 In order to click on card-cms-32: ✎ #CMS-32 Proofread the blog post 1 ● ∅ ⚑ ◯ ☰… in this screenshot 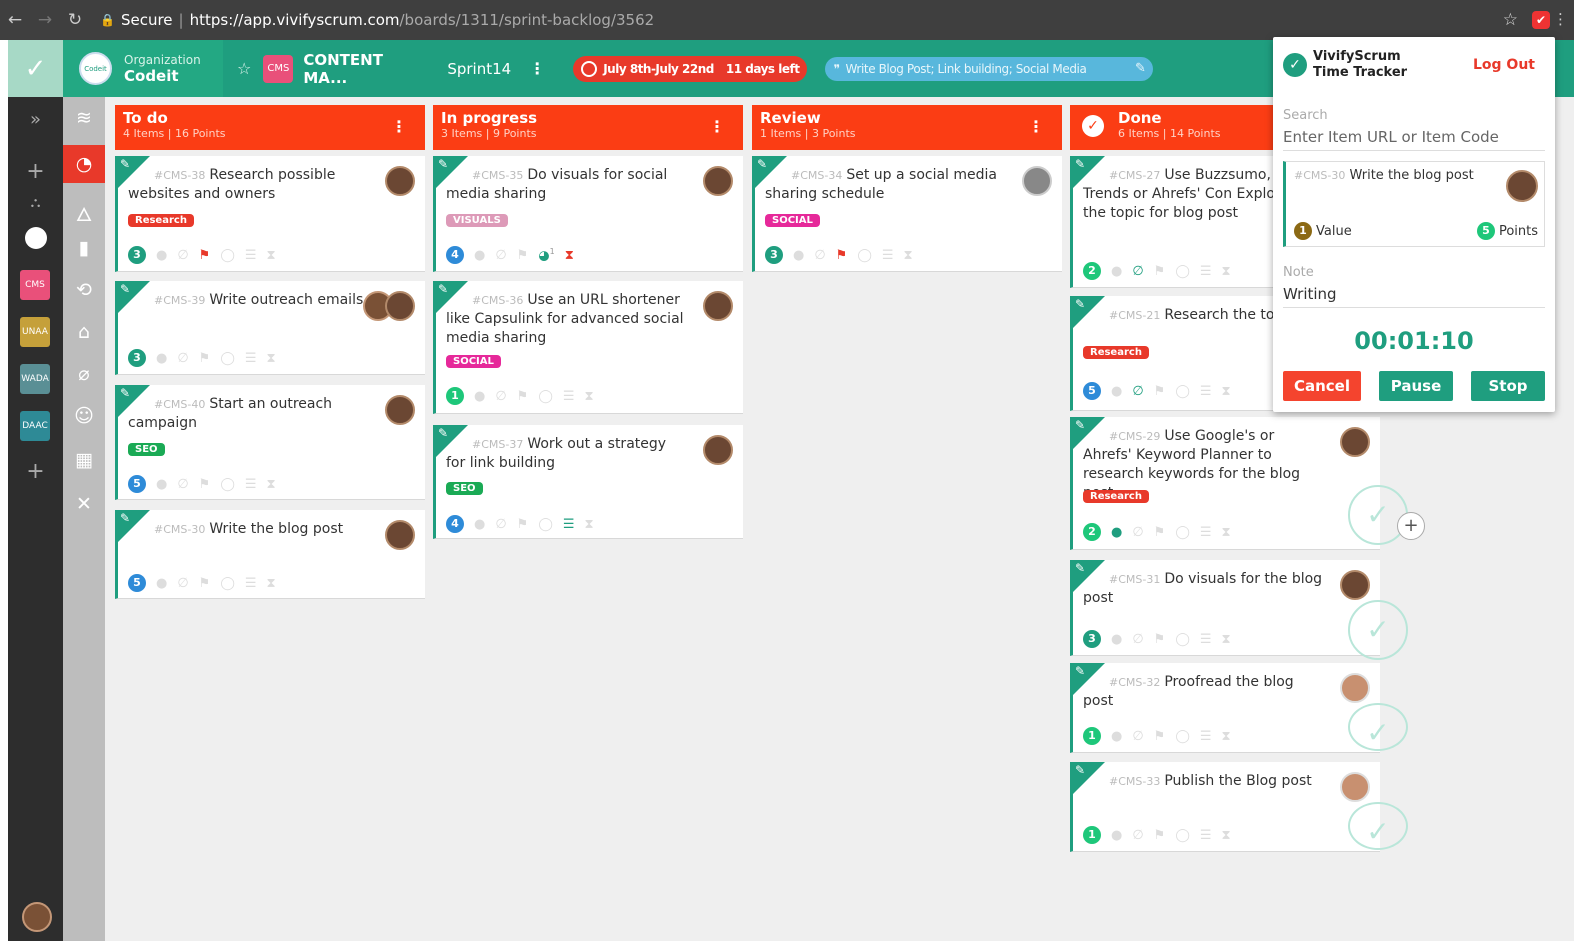, I will do `click(1239, 708)`.